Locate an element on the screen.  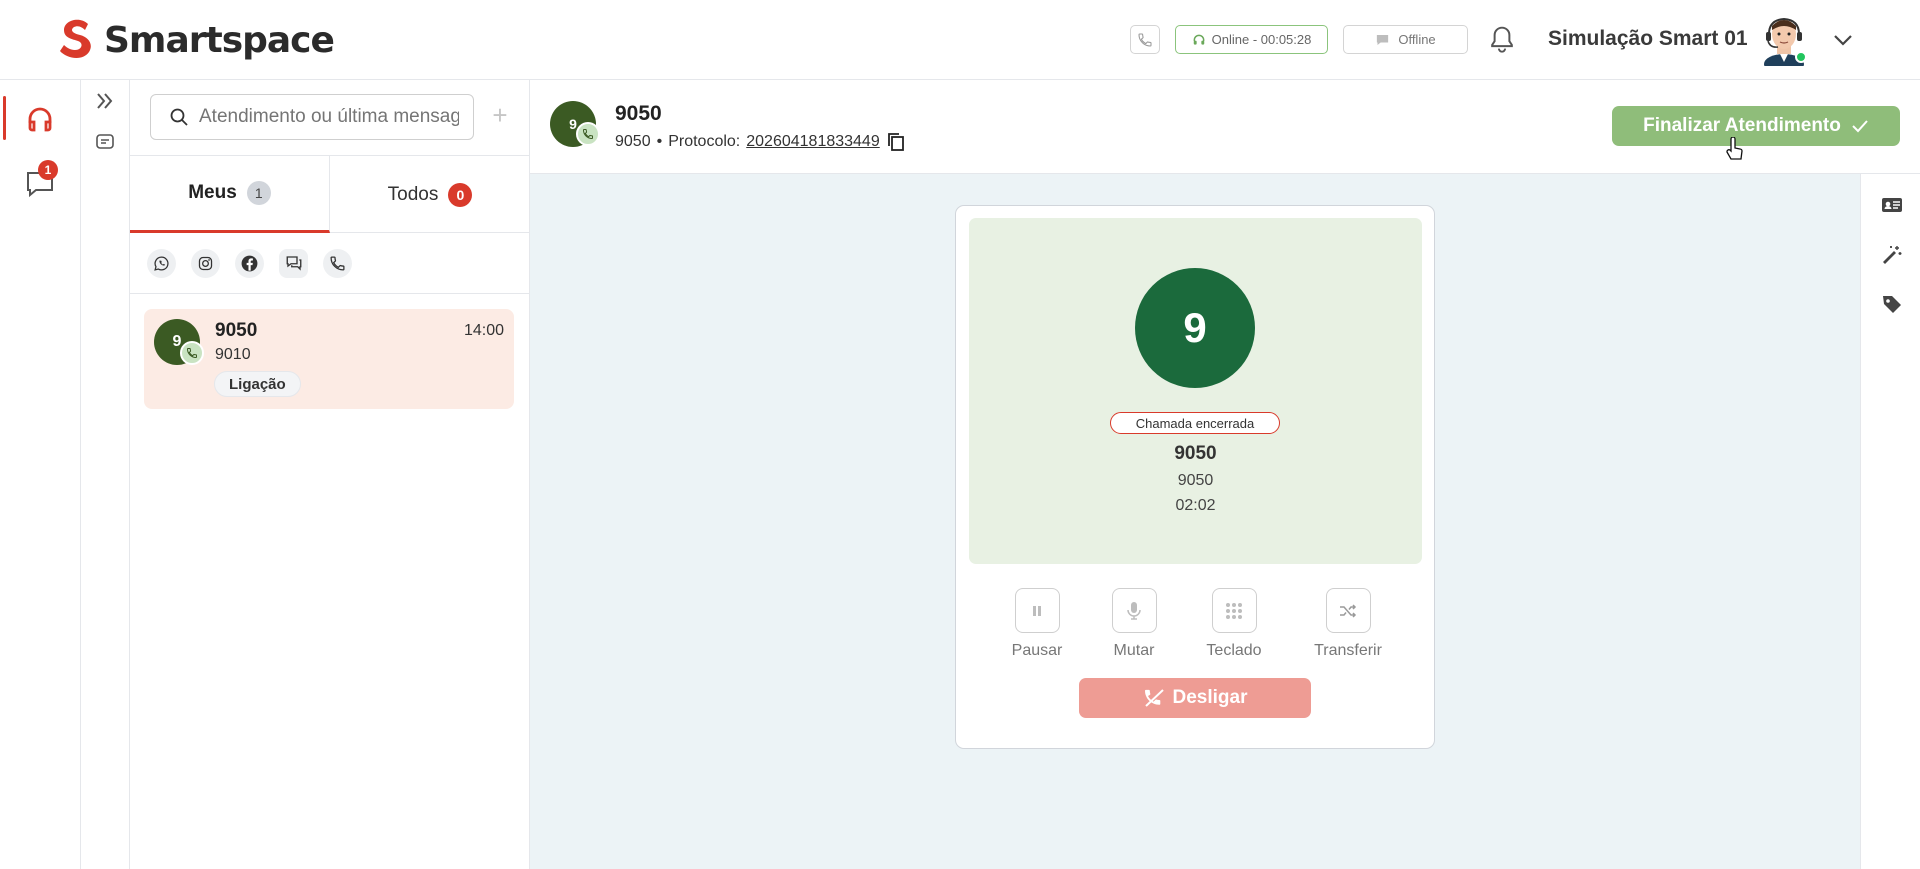
search-icon is located at coordinates (179, 117).